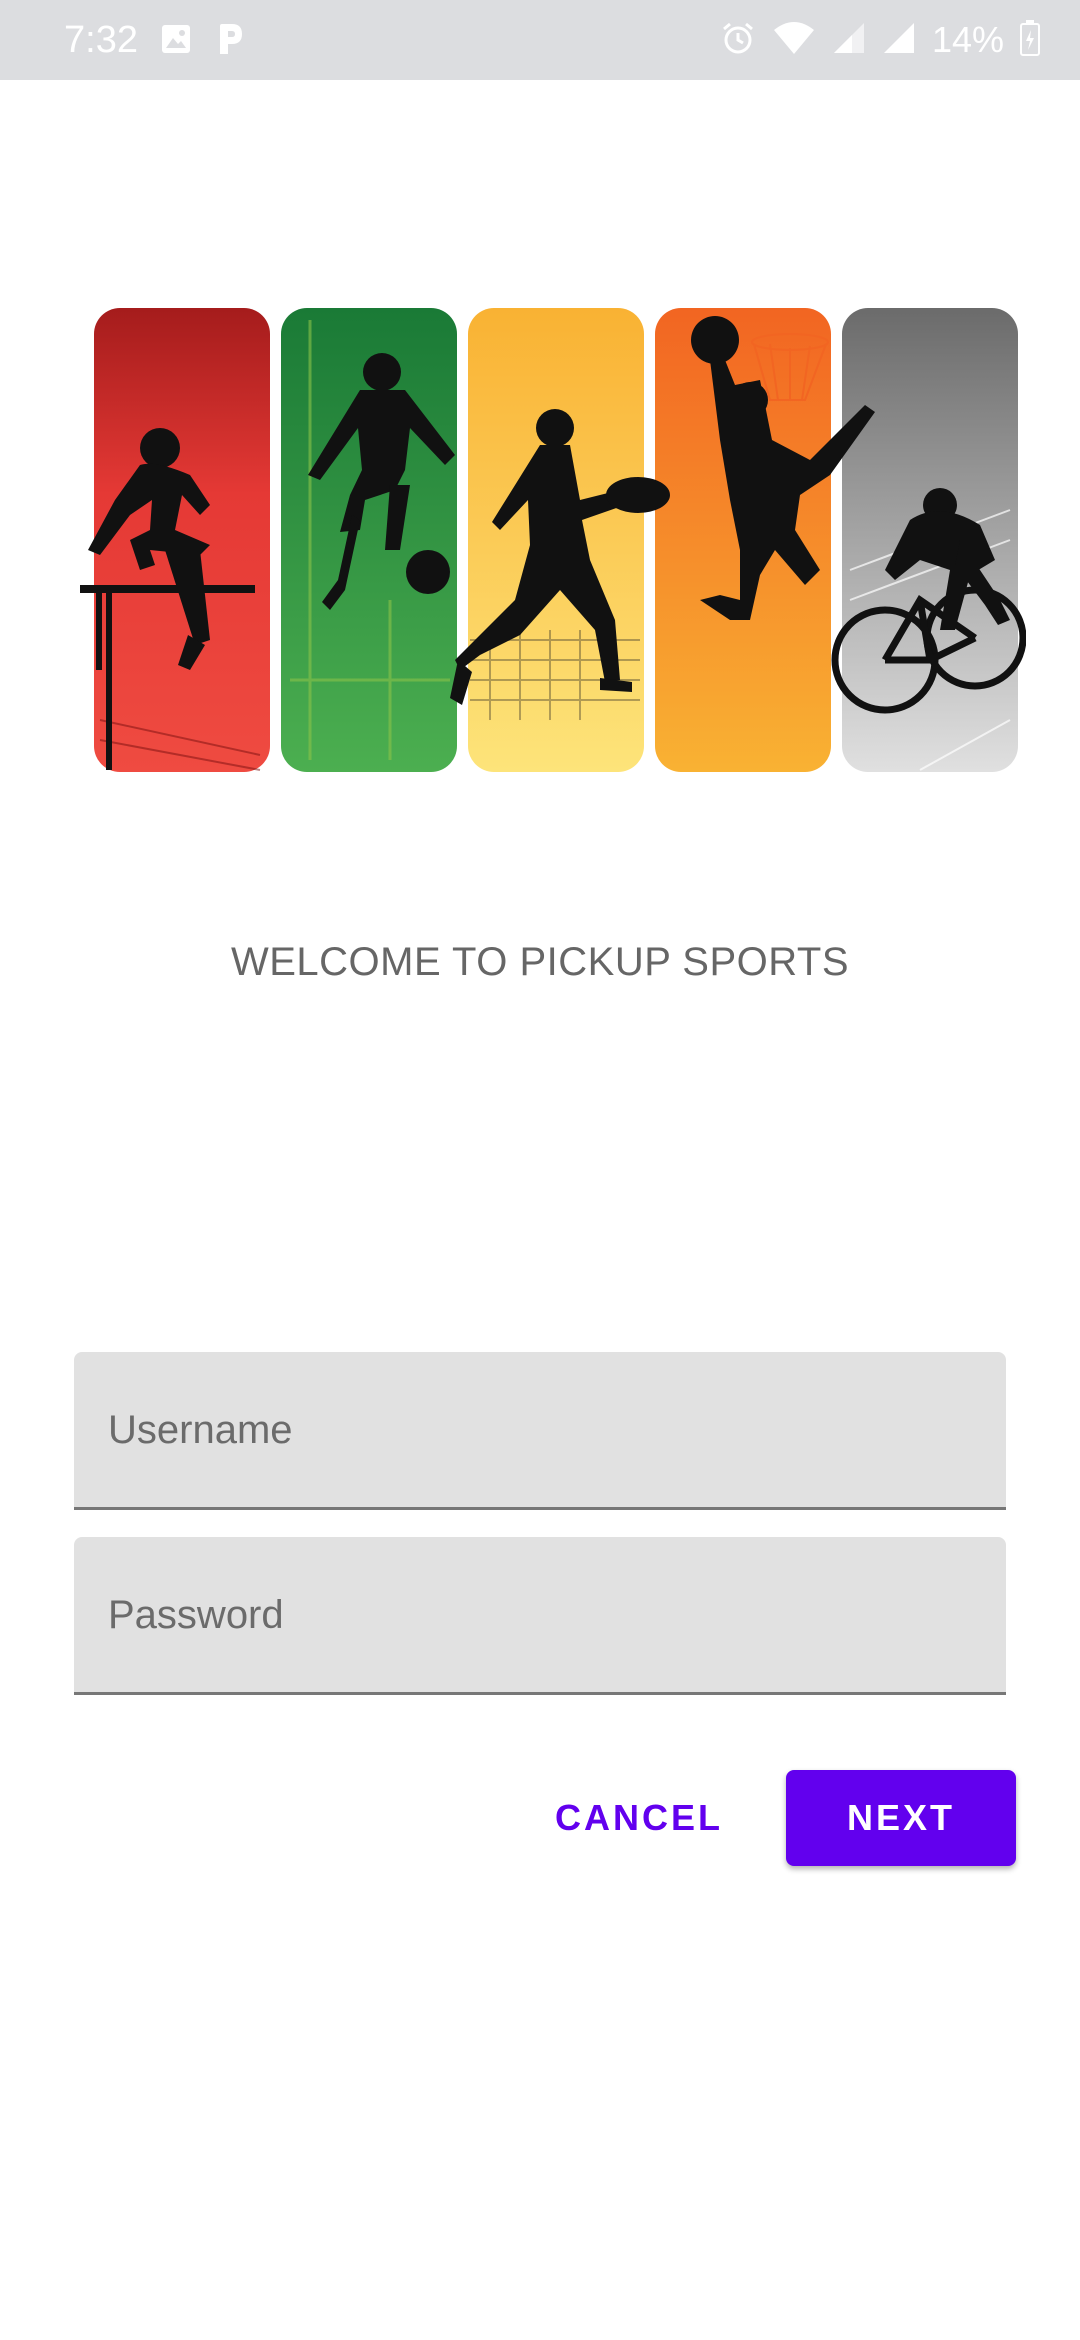 The image size is (1080, 2340). I want to click on next-button: NEXT, so click(901, 1818).